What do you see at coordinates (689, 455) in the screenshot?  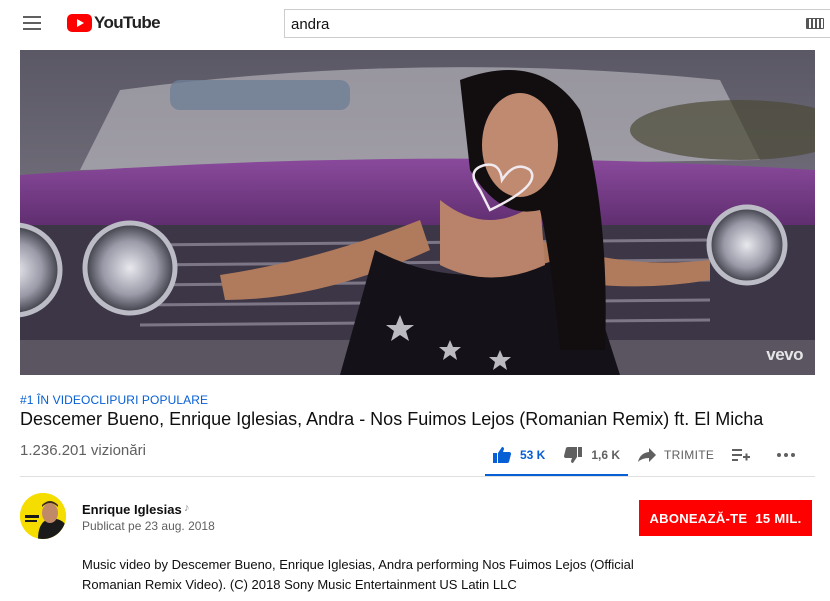 I see `share-label: TRIMITE` at bounding box center [689, 455].